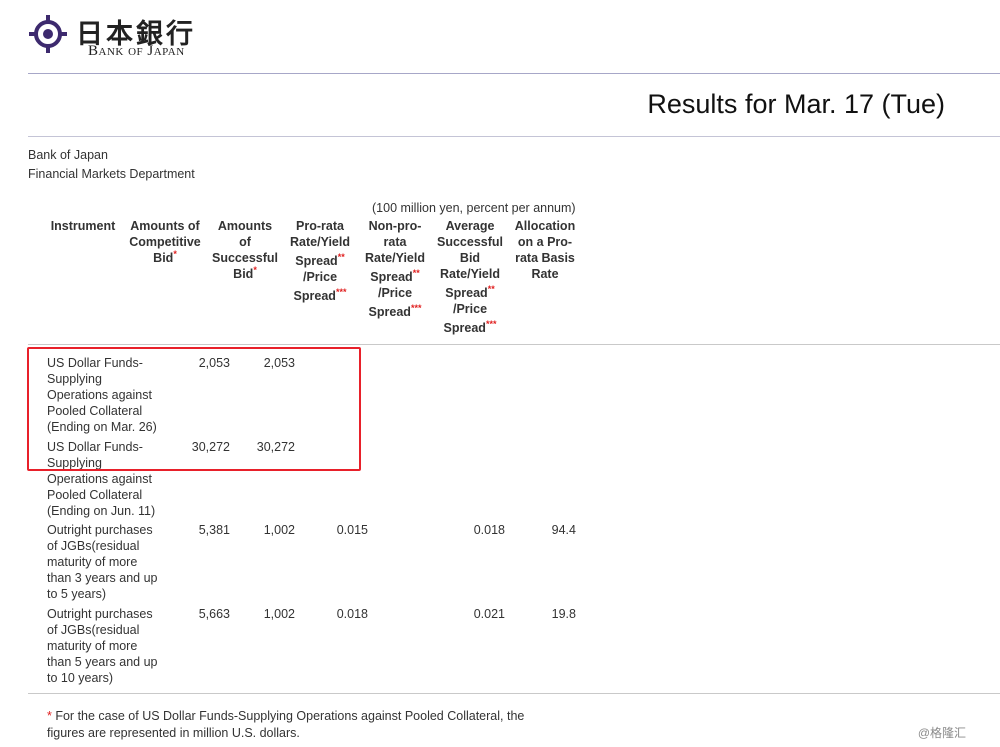 This screenshot has width=1000, height=747. I want to click on col-header-text: Average, so click(470, 226).